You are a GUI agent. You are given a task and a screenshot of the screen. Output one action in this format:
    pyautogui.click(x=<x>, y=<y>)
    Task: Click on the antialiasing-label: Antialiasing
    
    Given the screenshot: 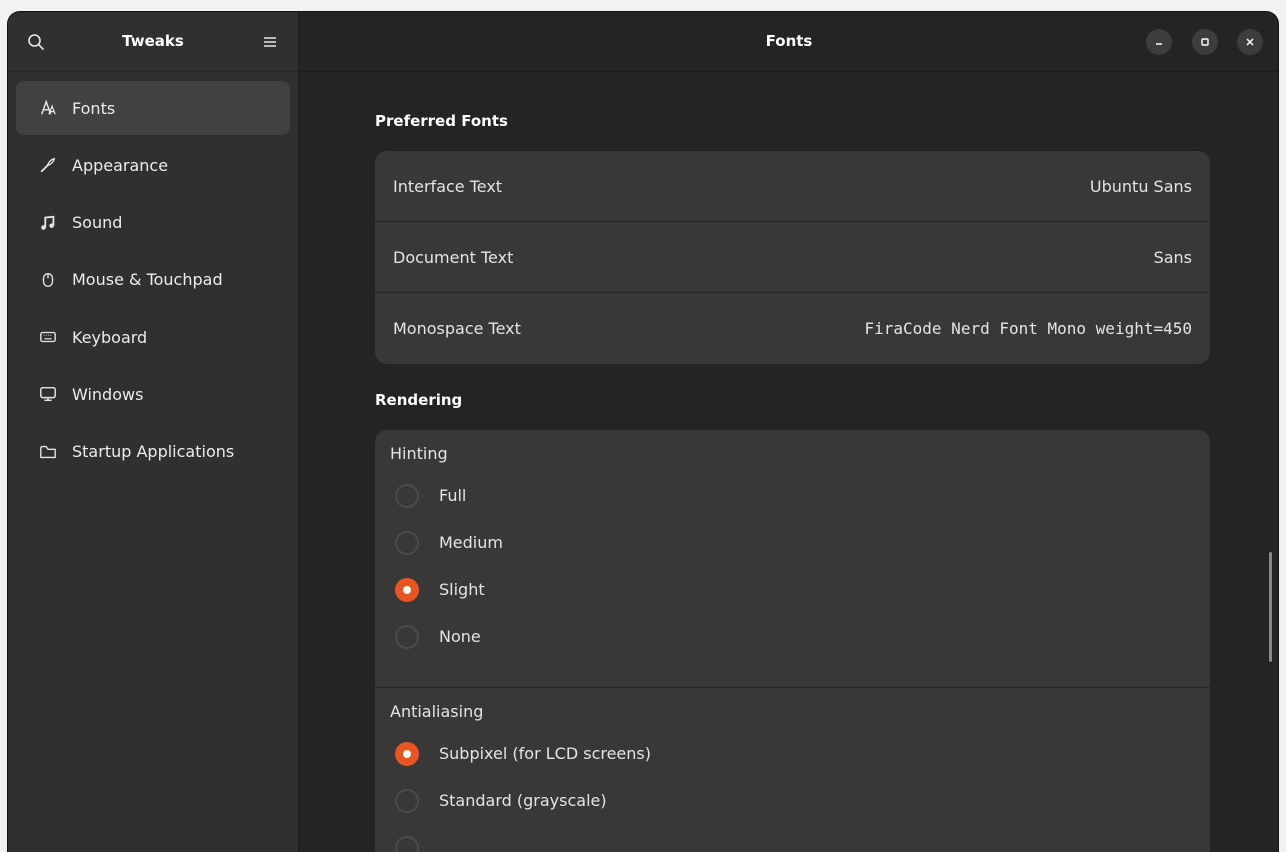 What is the action you would take?
    pyautogui.click(x=792, y=716)
    